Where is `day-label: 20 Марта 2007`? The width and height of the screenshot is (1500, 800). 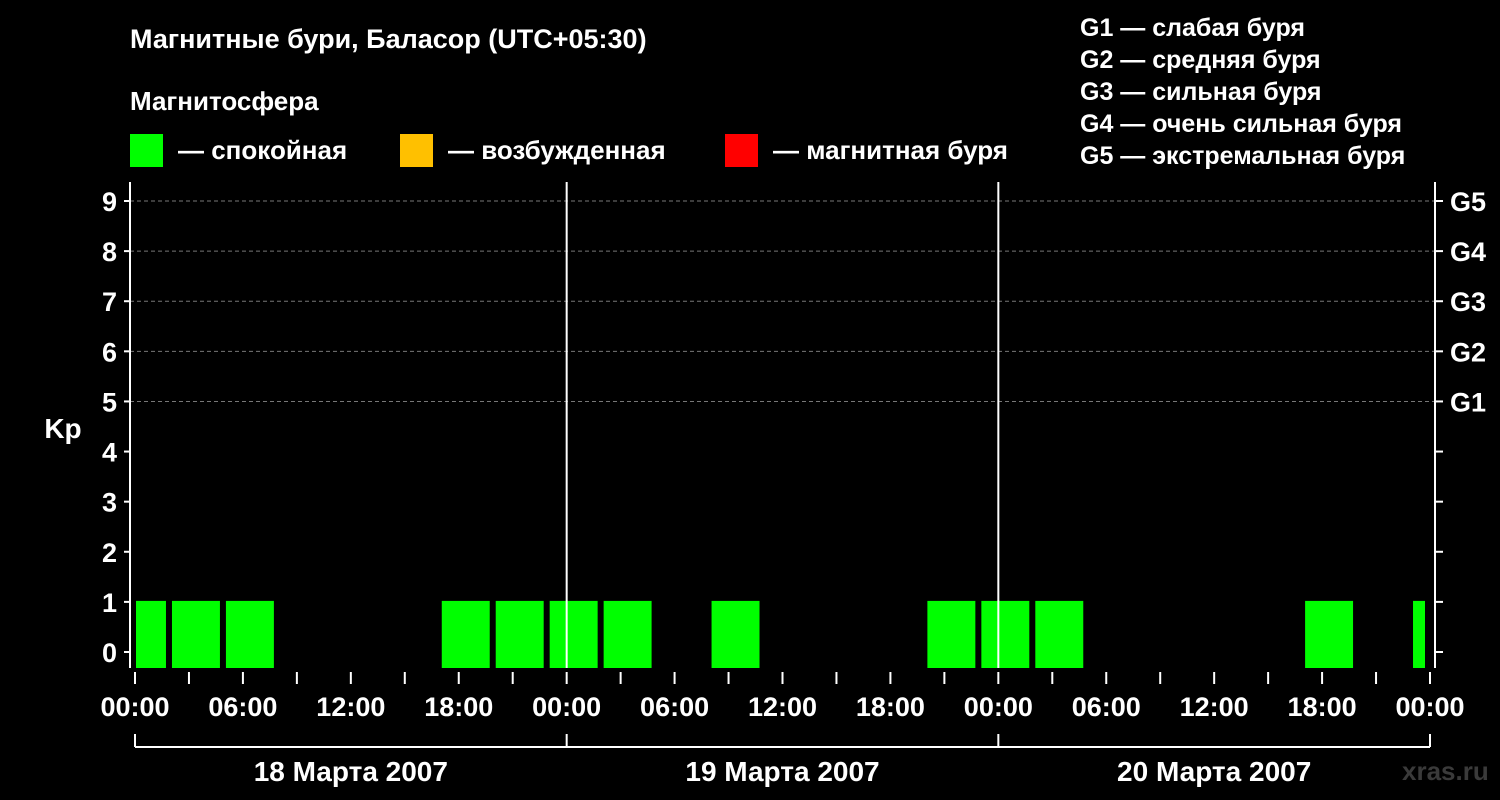 day-label: 20 Марта 2007 is located at coordinates (1214, 771).